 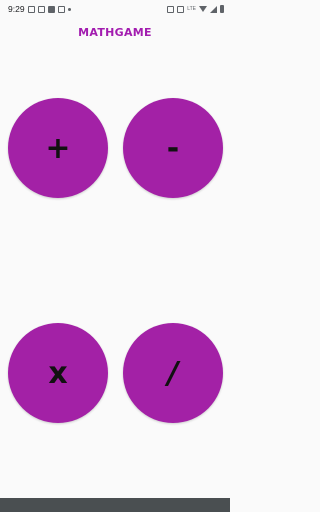 I want to click on app-icon, so click(x=51, y=9).